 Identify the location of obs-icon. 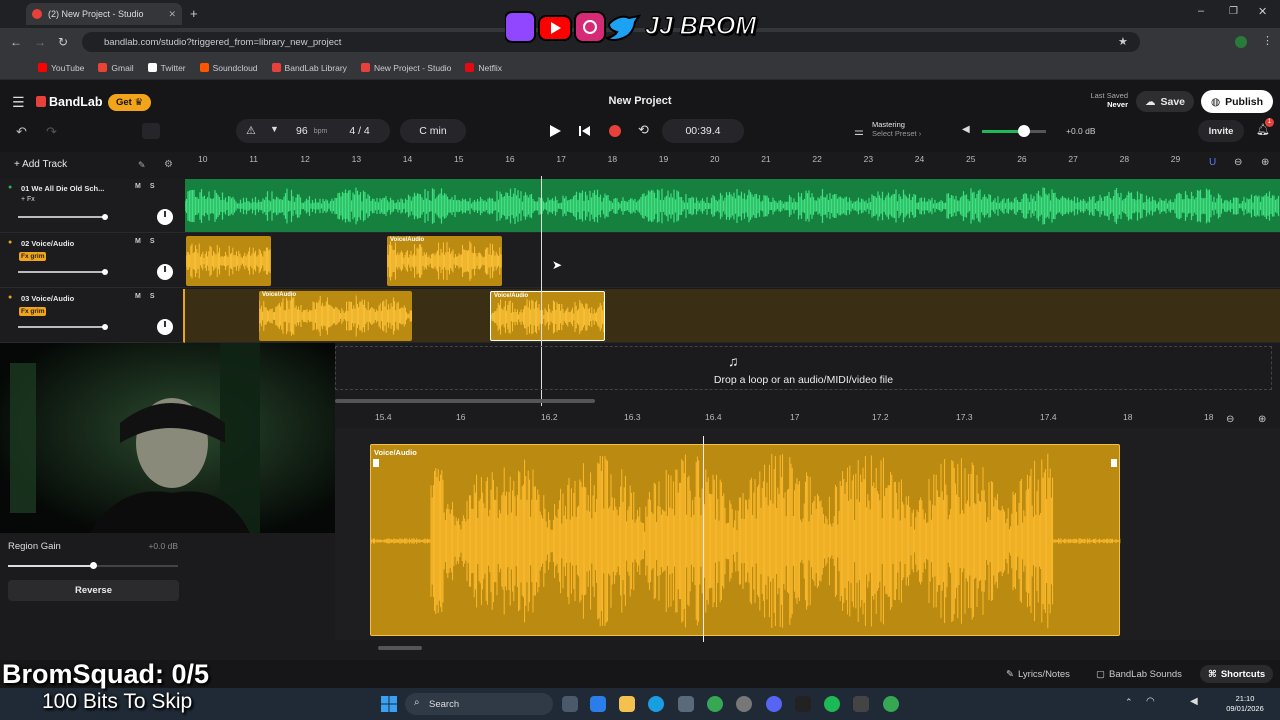
(744, 704).